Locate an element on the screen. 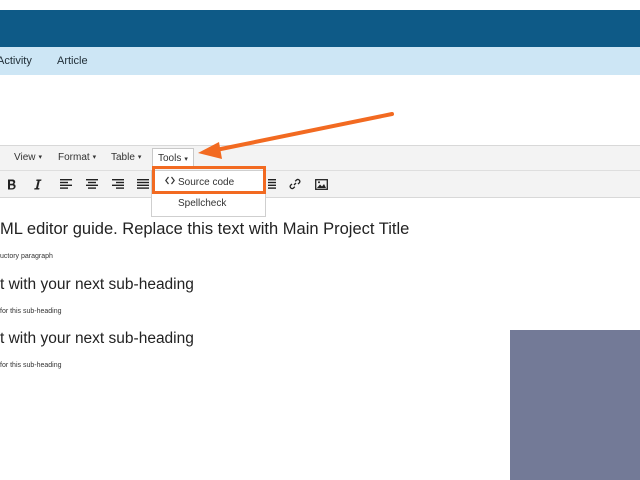 The width and height of the screenshot is (640, 480). menu-view: View ▾ is located at coordinates (28, 157).